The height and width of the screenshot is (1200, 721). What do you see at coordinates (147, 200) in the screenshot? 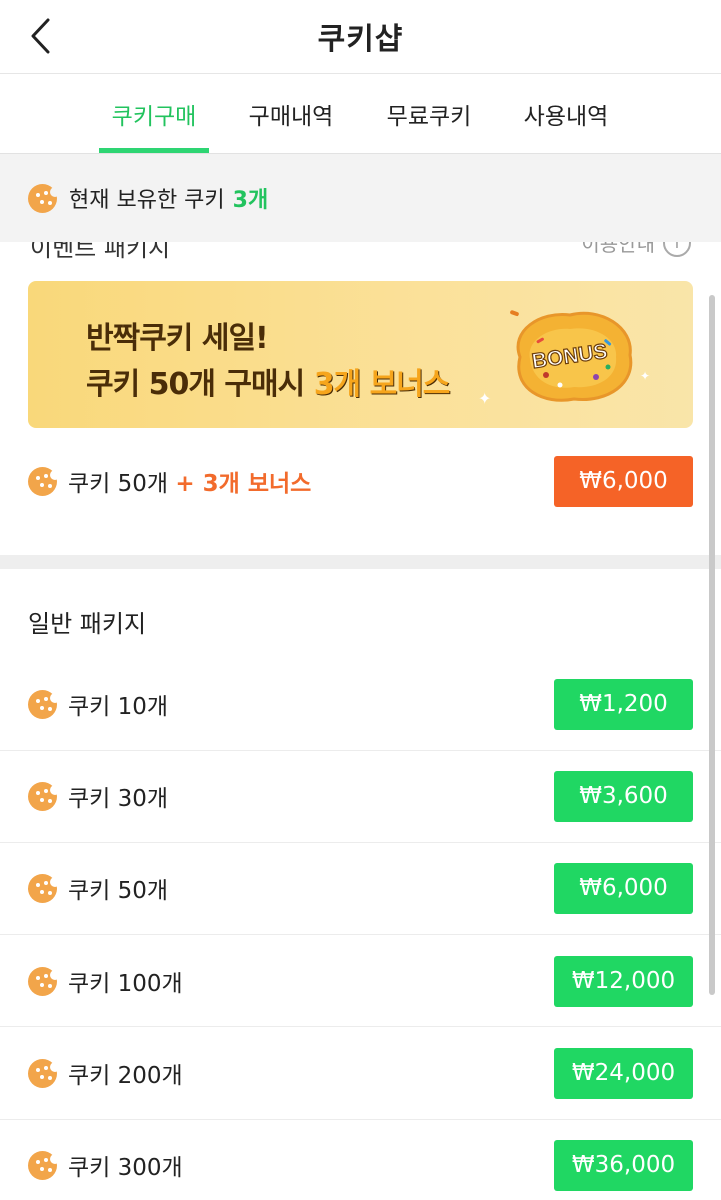
I see `balance-label: 현재 보유한 쿠키` at bounding box center [147, 200].